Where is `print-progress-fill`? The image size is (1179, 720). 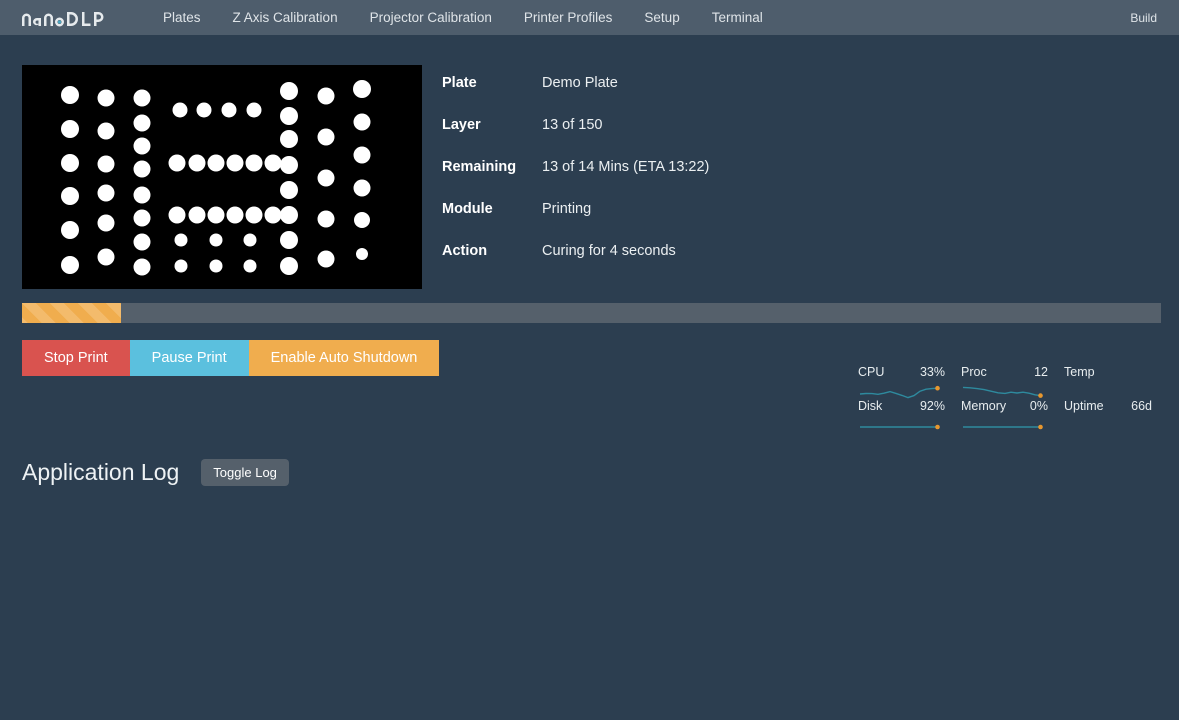
print-progress-fill is located at coordinates (72, 313).